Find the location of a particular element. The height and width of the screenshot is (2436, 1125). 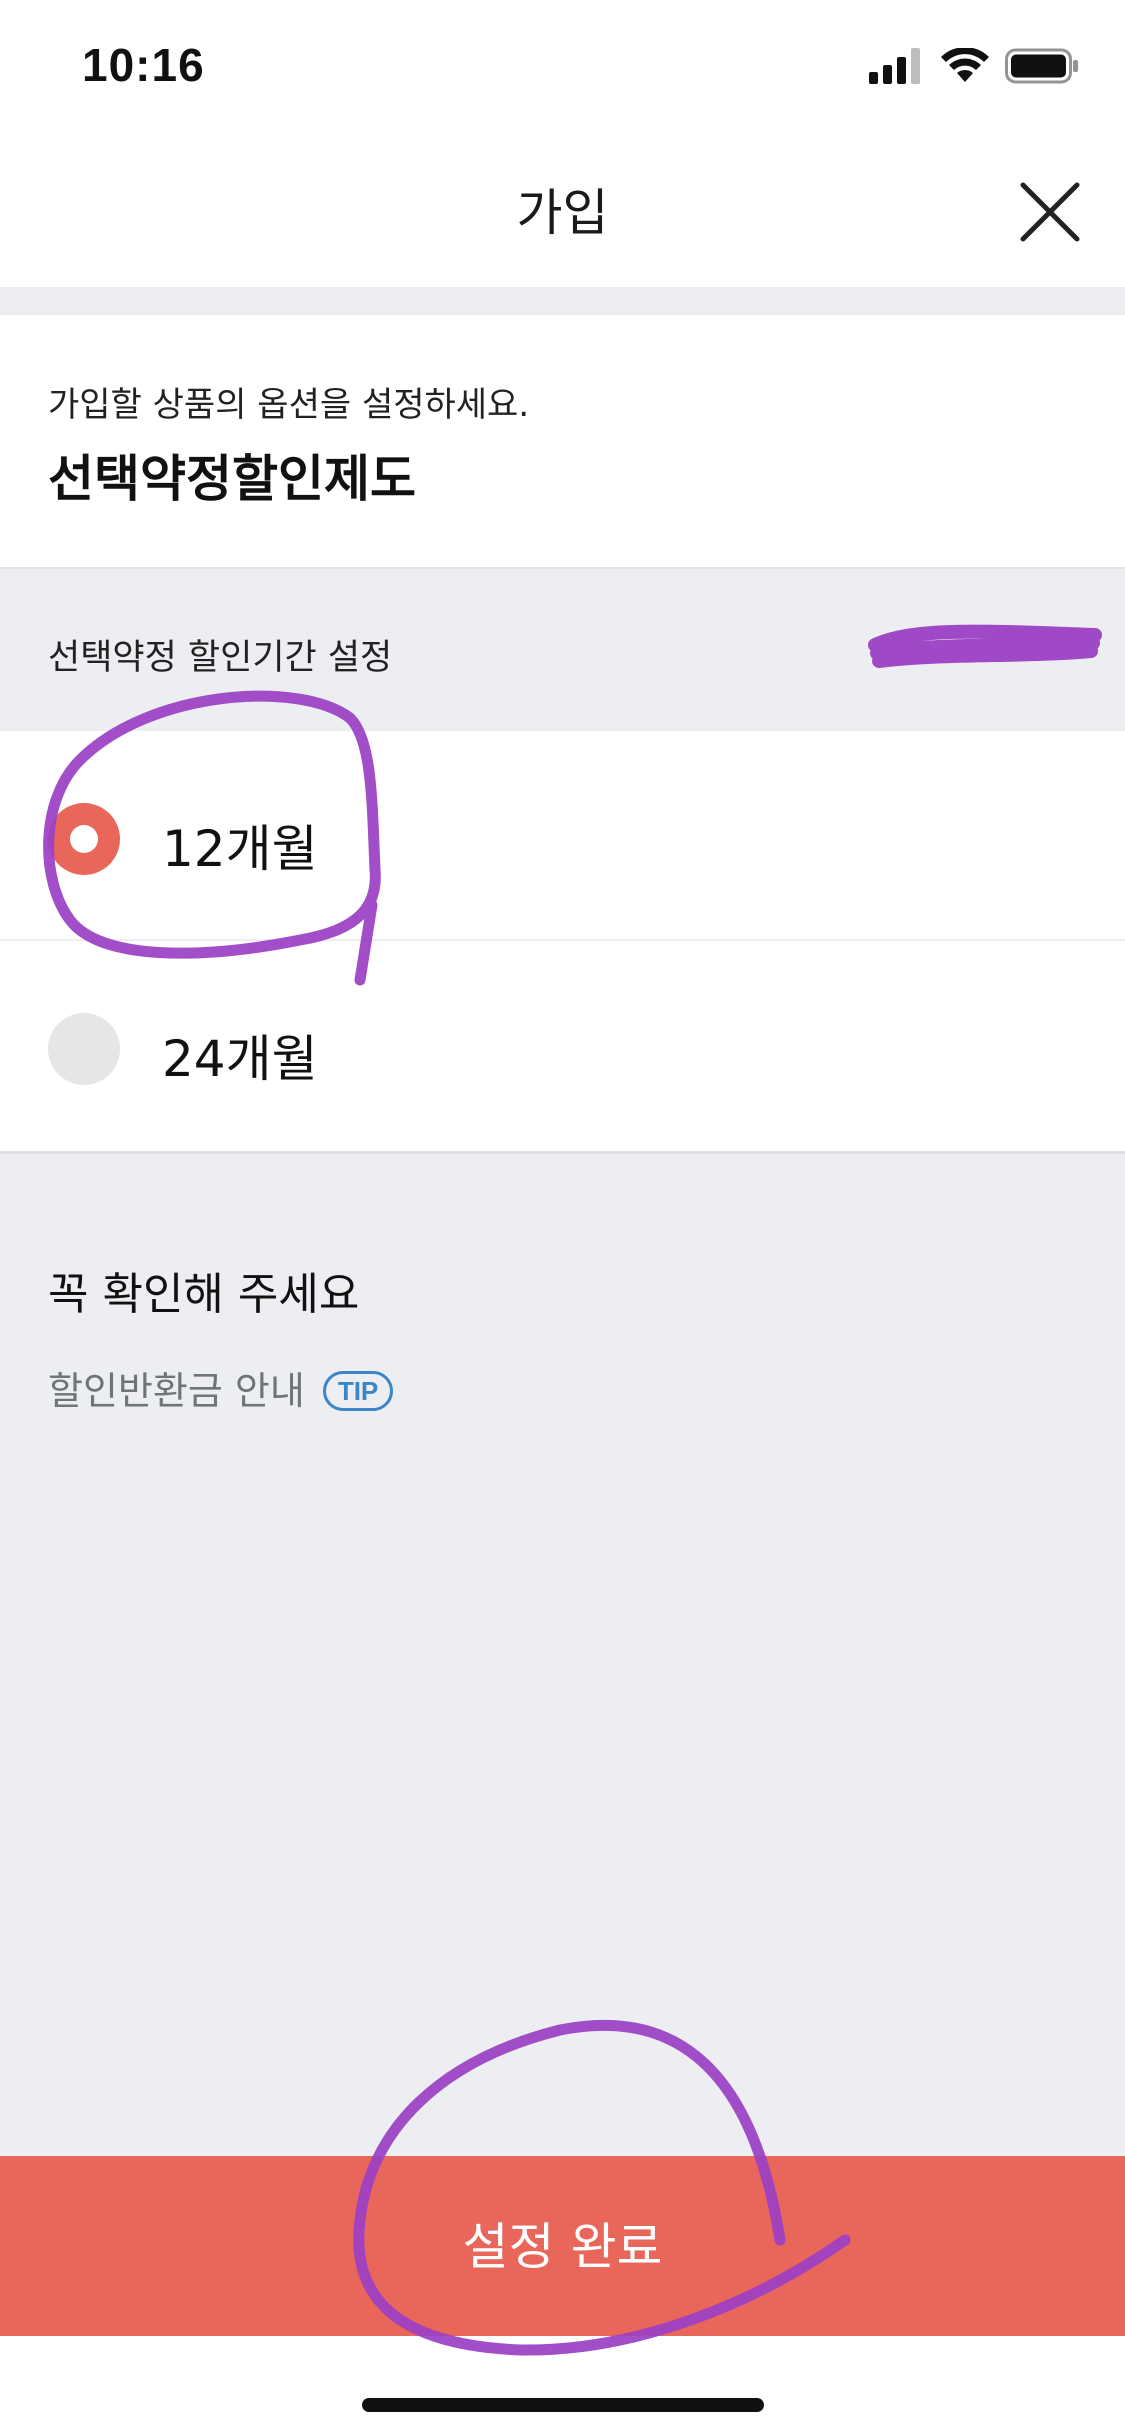

option-label: 24개월 is located at coordinates (240, 1059).